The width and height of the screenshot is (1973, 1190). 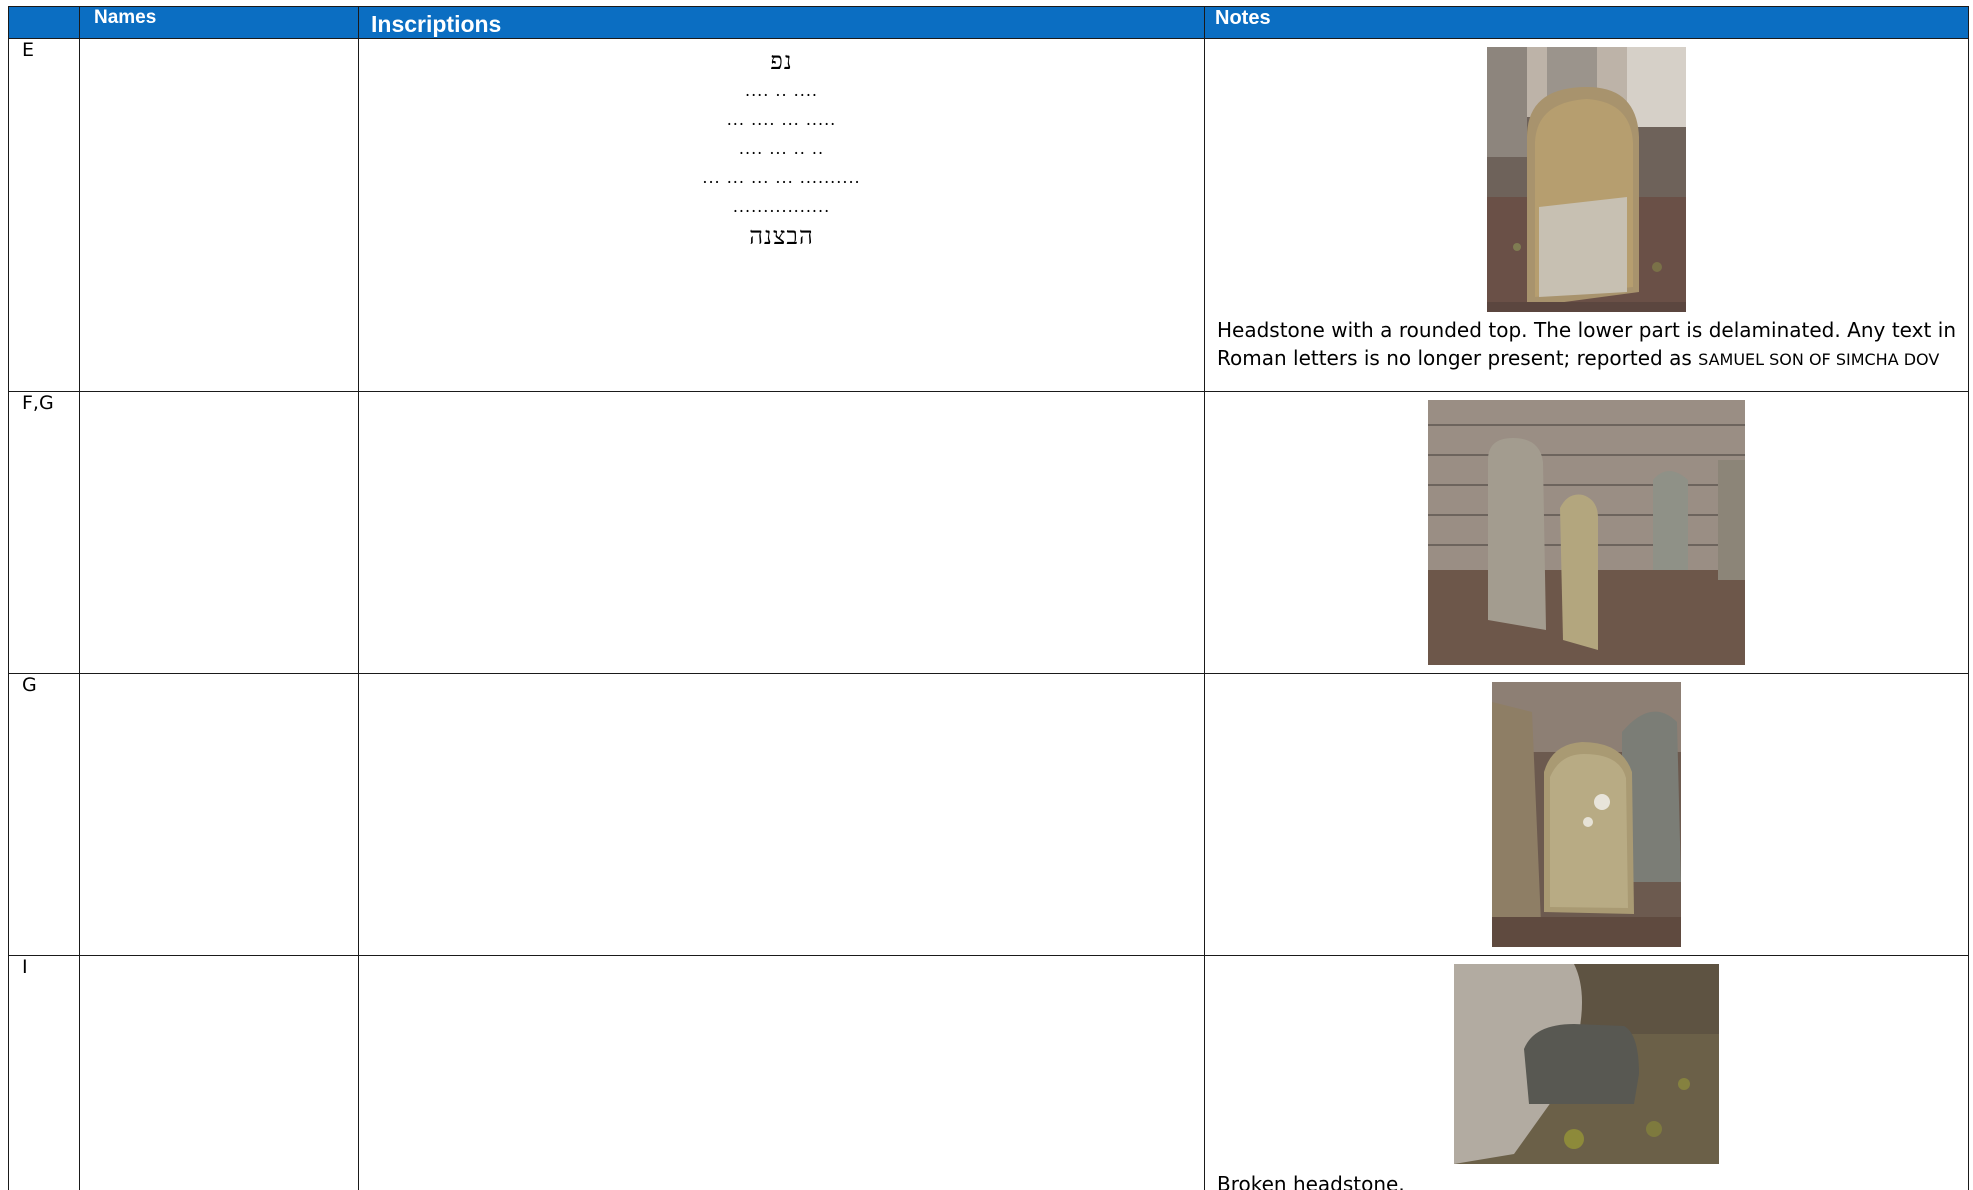 What do you see at coordinates (44, 215) in the screenshot?
I see `row-id: E` at bounding box center [44, 215].